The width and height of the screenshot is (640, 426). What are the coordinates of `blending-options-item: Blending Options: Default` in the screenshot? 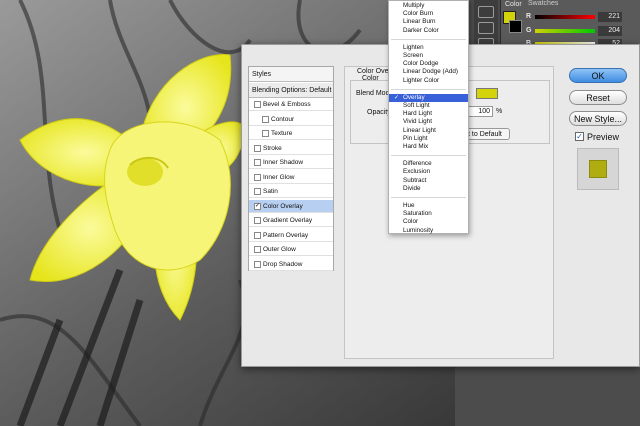 It's located at (291, 90).